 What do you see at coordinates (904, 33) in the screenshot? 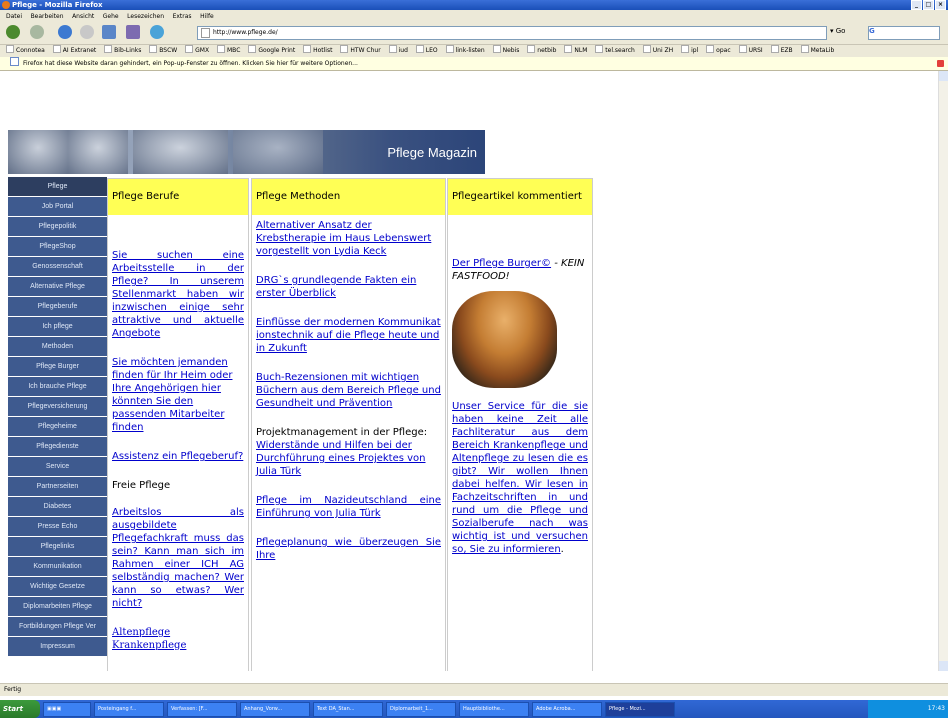
I see `search-box: G` at bounding box center [904, 33].